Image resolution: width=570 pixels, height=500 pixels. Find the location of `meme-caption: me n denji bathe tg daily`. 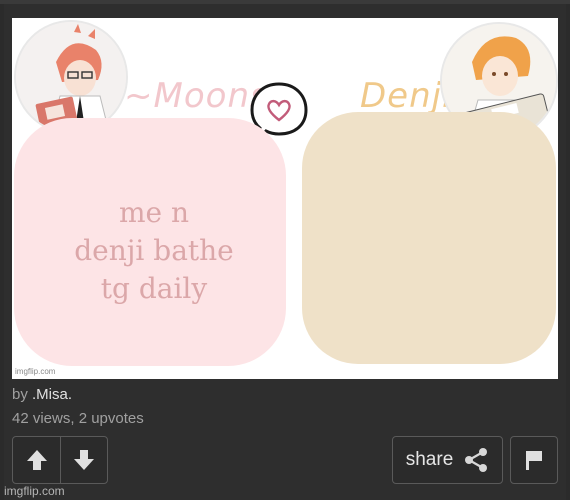

meme-caption: me n denji bathe tg daily is located at coordinates (154, 250).